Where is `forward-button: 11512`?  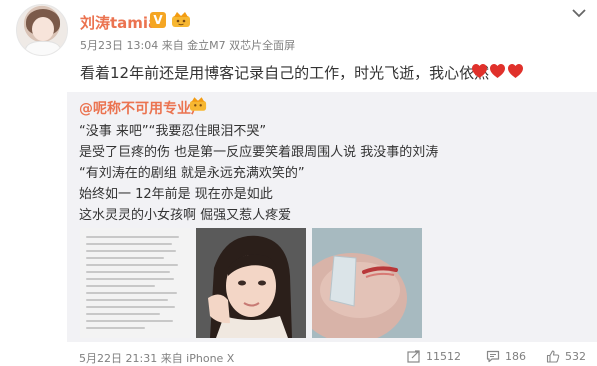 forward-button: 11512 is located at coordinates (434, 356).